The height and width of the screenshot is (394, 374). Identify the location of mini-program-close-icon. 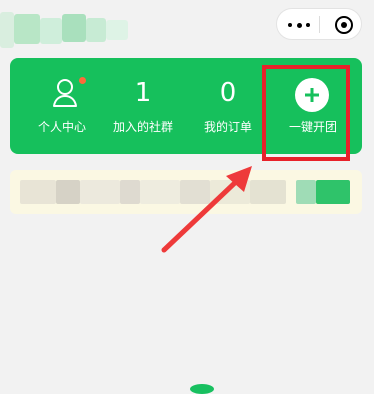
(344, 25).